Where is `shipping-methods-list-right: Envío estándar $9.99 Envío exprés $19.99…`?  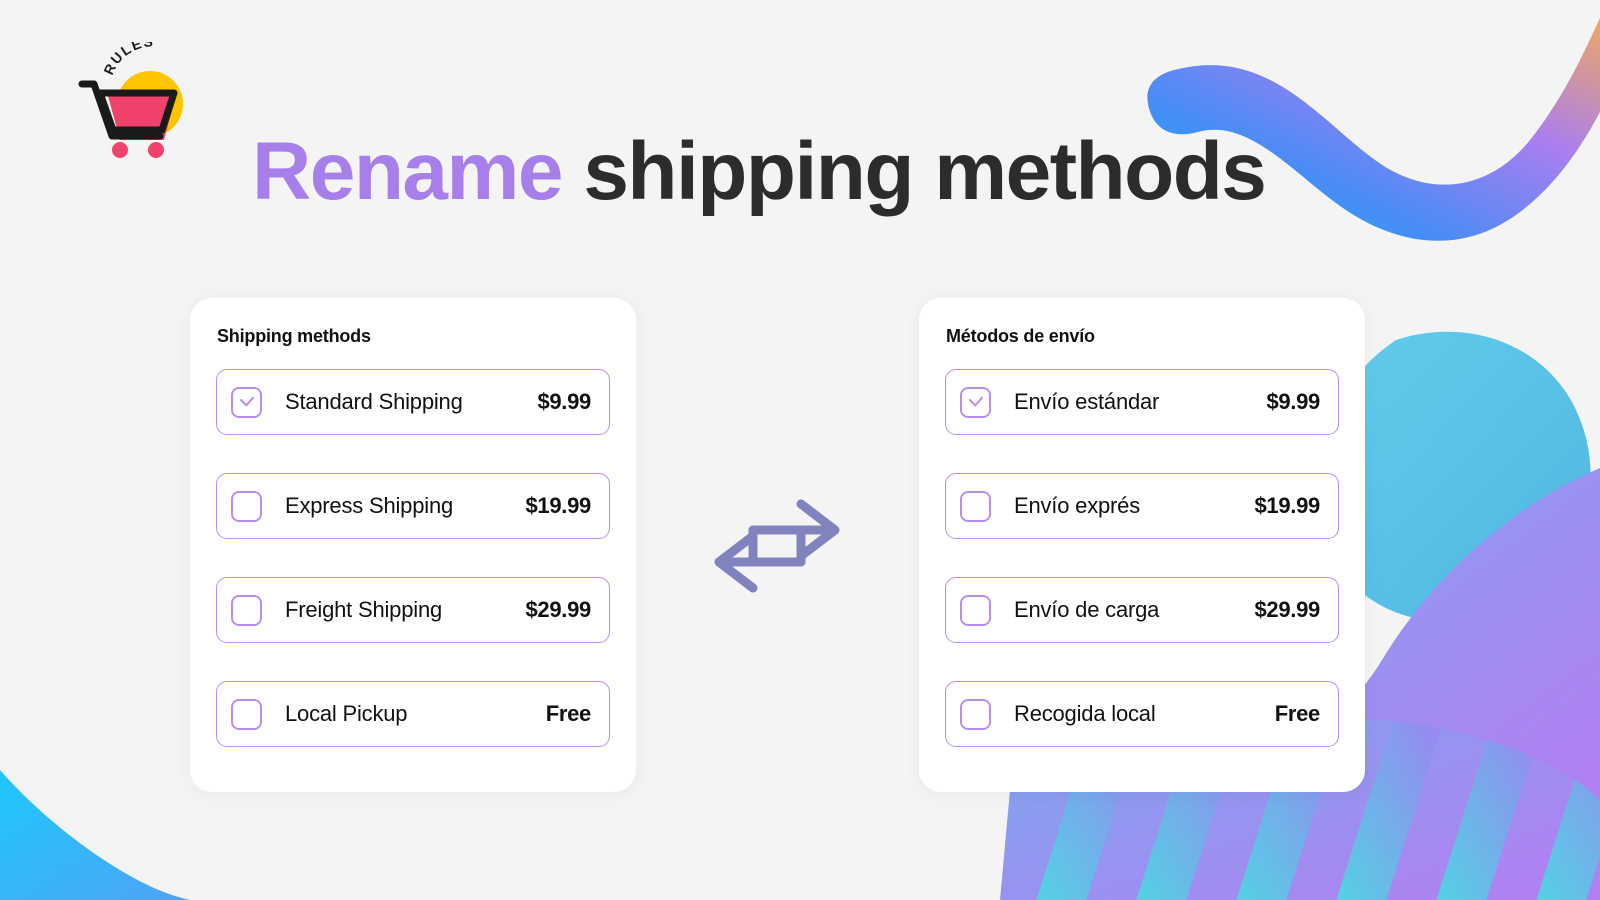
shipping-methods-list-right: Envío estándar $9.99 Envío exprés $19.99… is located at coordinates (1142, 558).